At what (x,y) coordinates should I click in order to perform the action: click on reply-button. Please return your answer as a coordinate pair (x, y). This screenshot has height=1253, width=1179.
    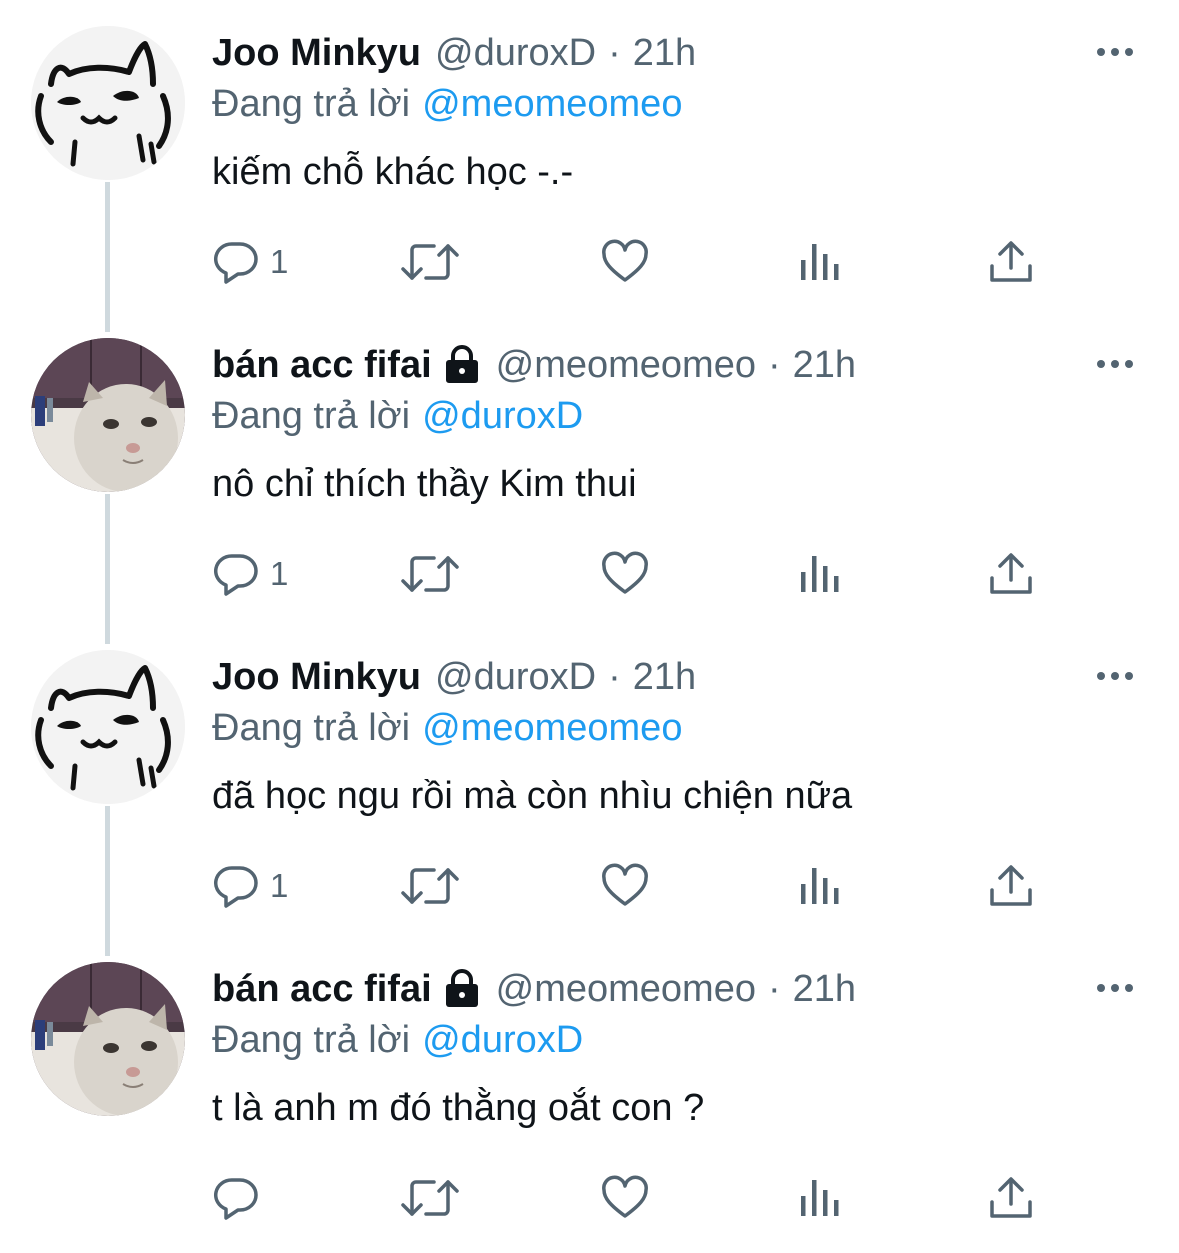
    Looking at the image, I should click on (241, 1198).